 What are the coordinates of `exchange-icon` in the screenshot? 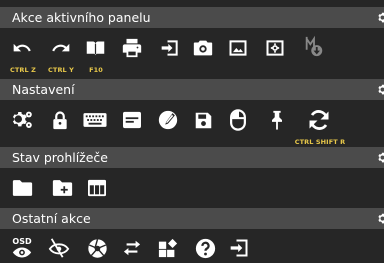 It's located at (132, 248).